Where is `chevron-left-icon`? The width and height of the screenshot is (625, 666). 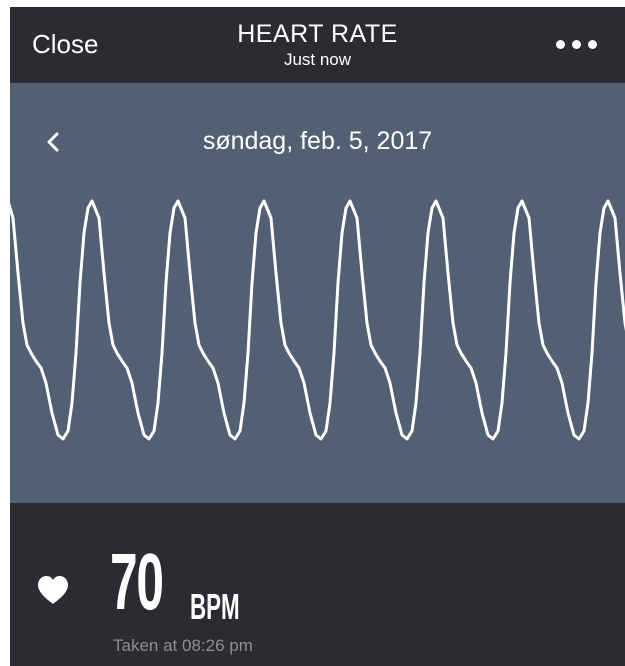
chevron-left-icon is located at coordinates (53, 142).